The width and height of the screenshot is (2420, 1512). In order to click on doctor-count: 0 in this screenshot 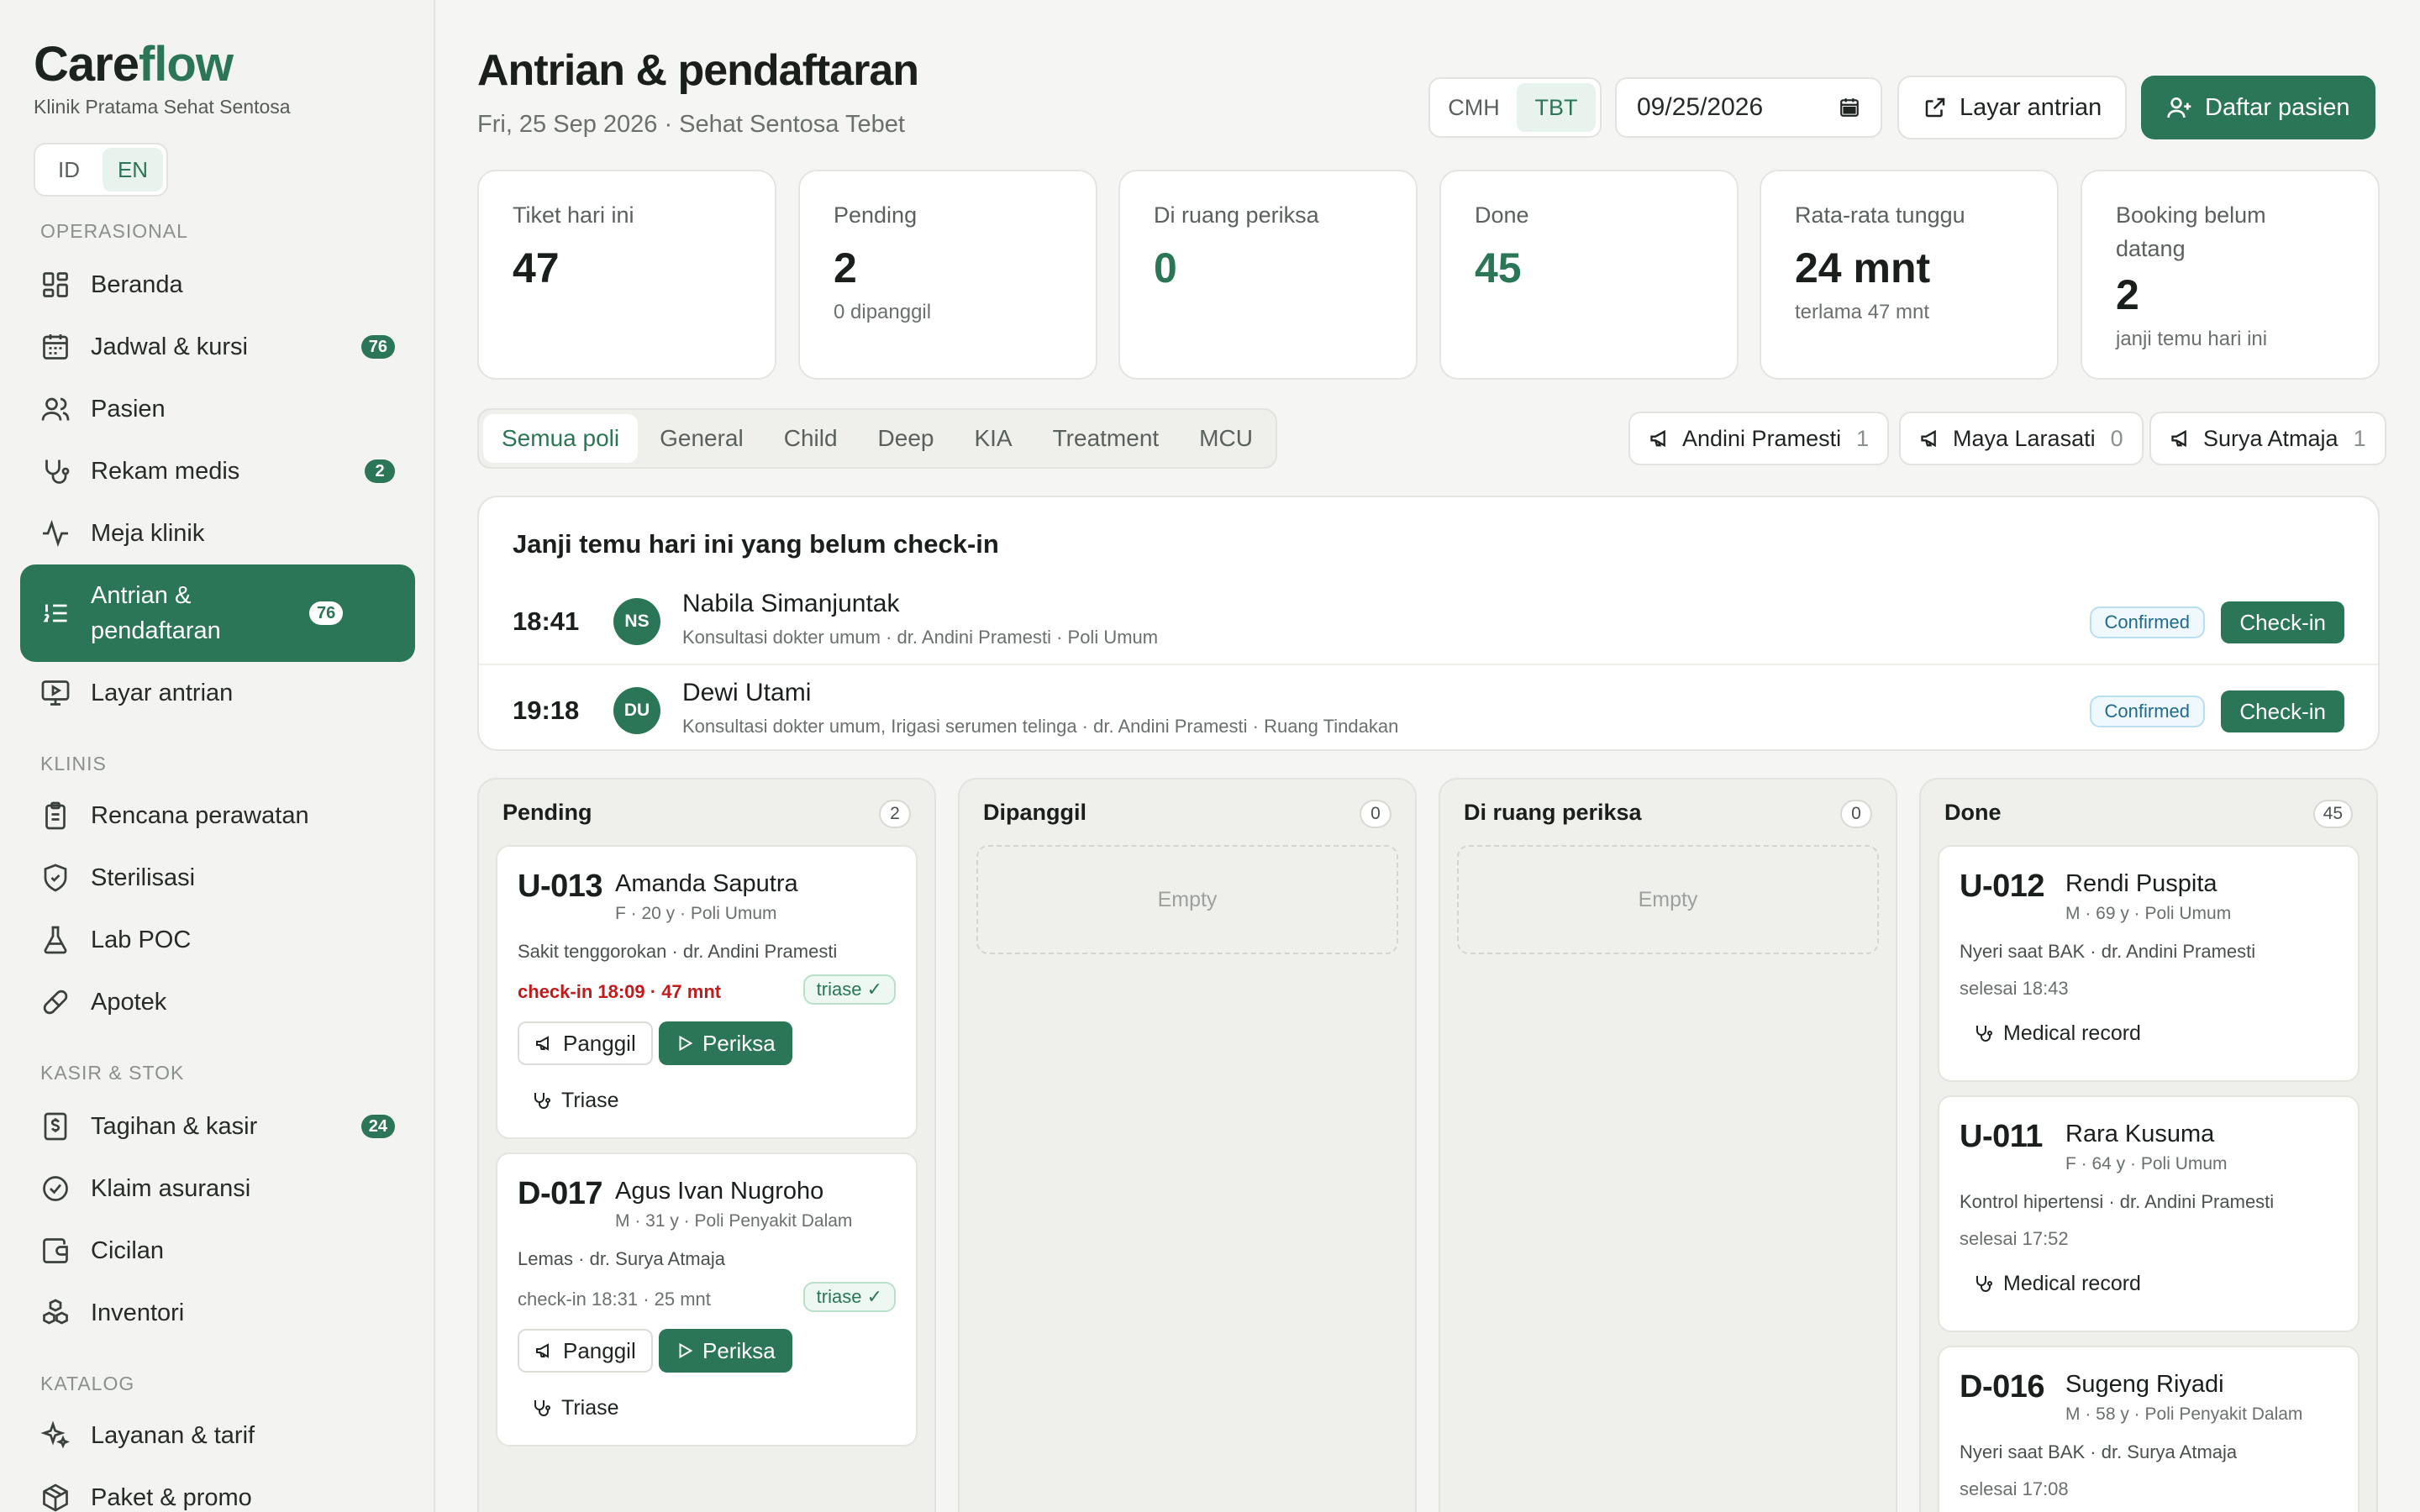, I will do `click(2116, 438)`.